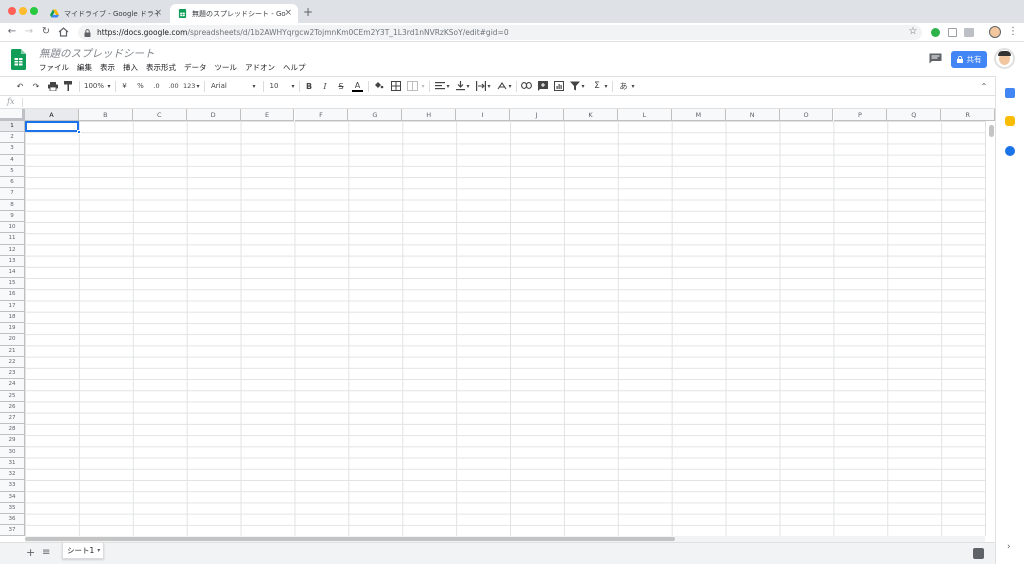 The image size is (1024, 564). I want to click on explore-button, so click(978, 553).